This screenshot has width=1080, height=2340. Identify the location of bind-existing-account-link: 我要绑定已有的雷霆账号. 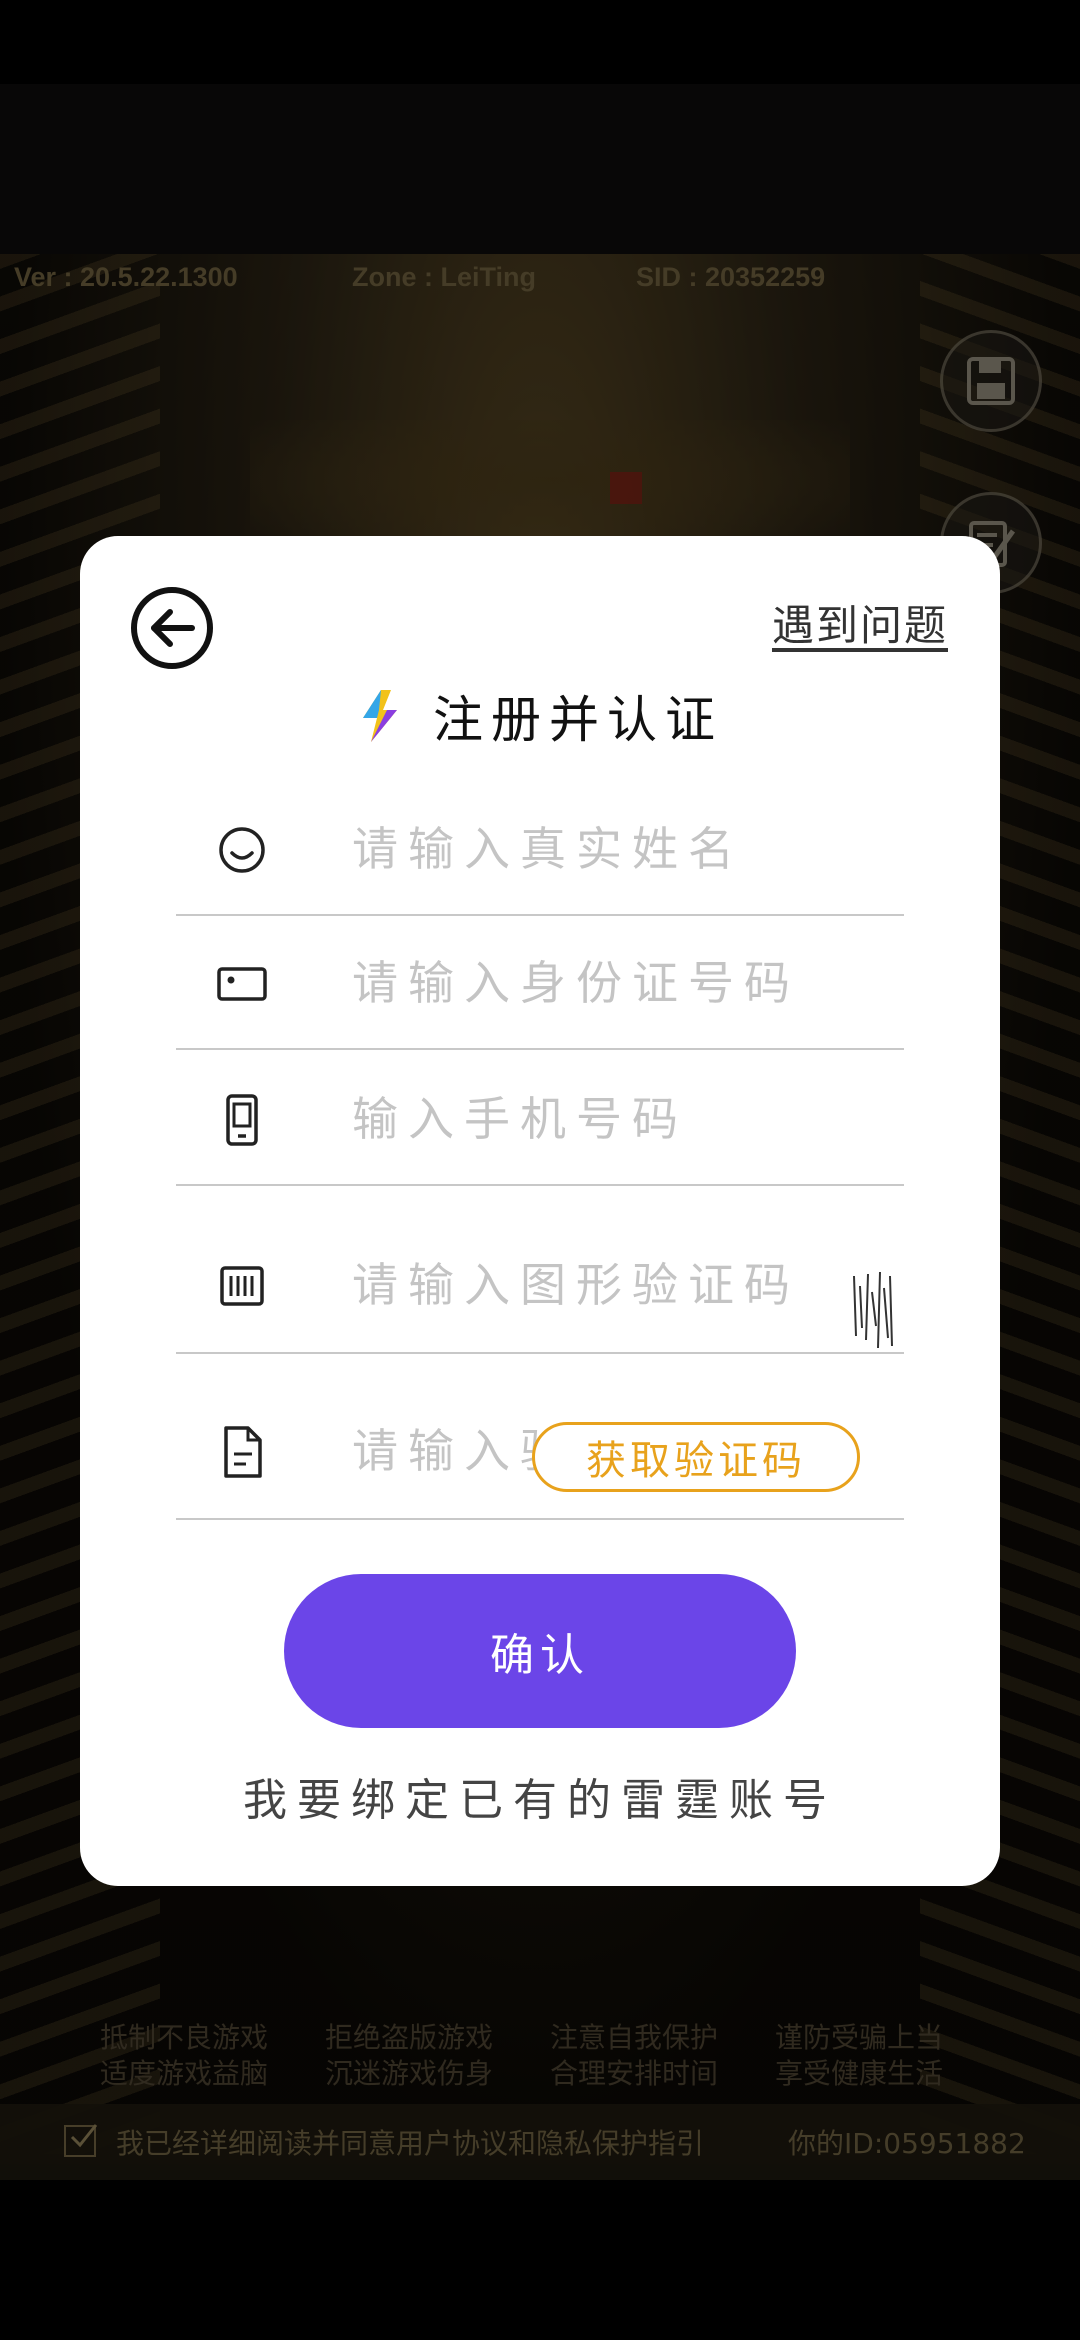
(540, 1796).